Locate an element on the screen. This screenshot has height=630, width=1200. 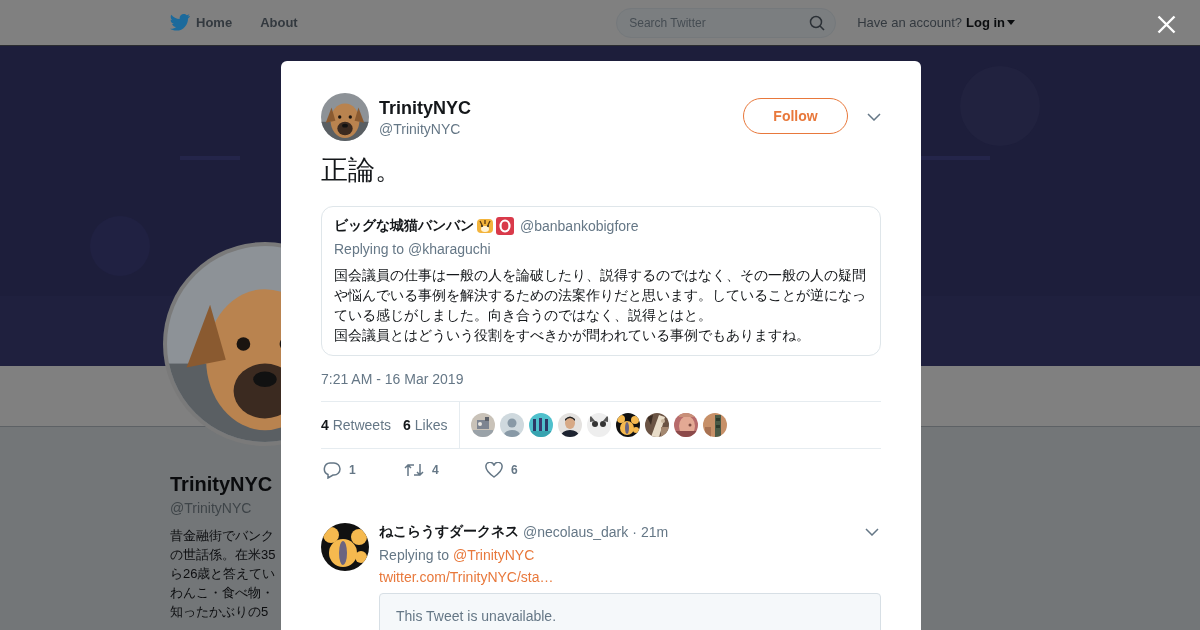
bio-text: ら26歳と答えてい is located at coordinates (223, 574).